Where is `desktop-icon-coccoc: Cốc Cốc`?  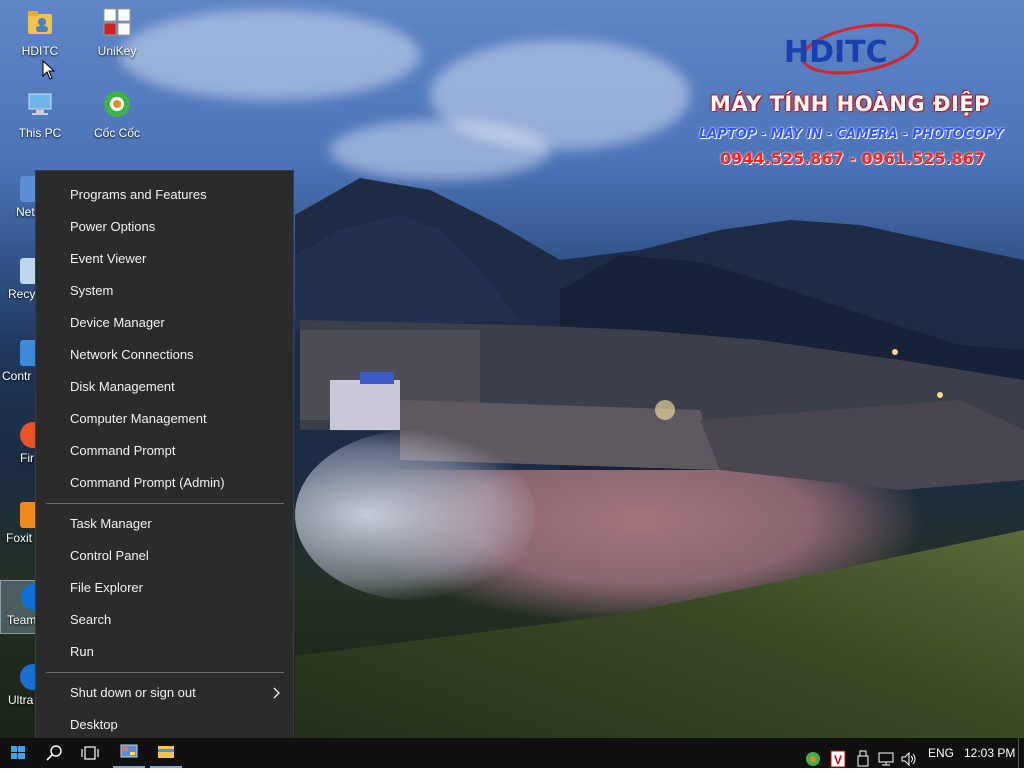 desktop-icon-coccoc: Cốc Cốc is located at coordinates (117, 115).